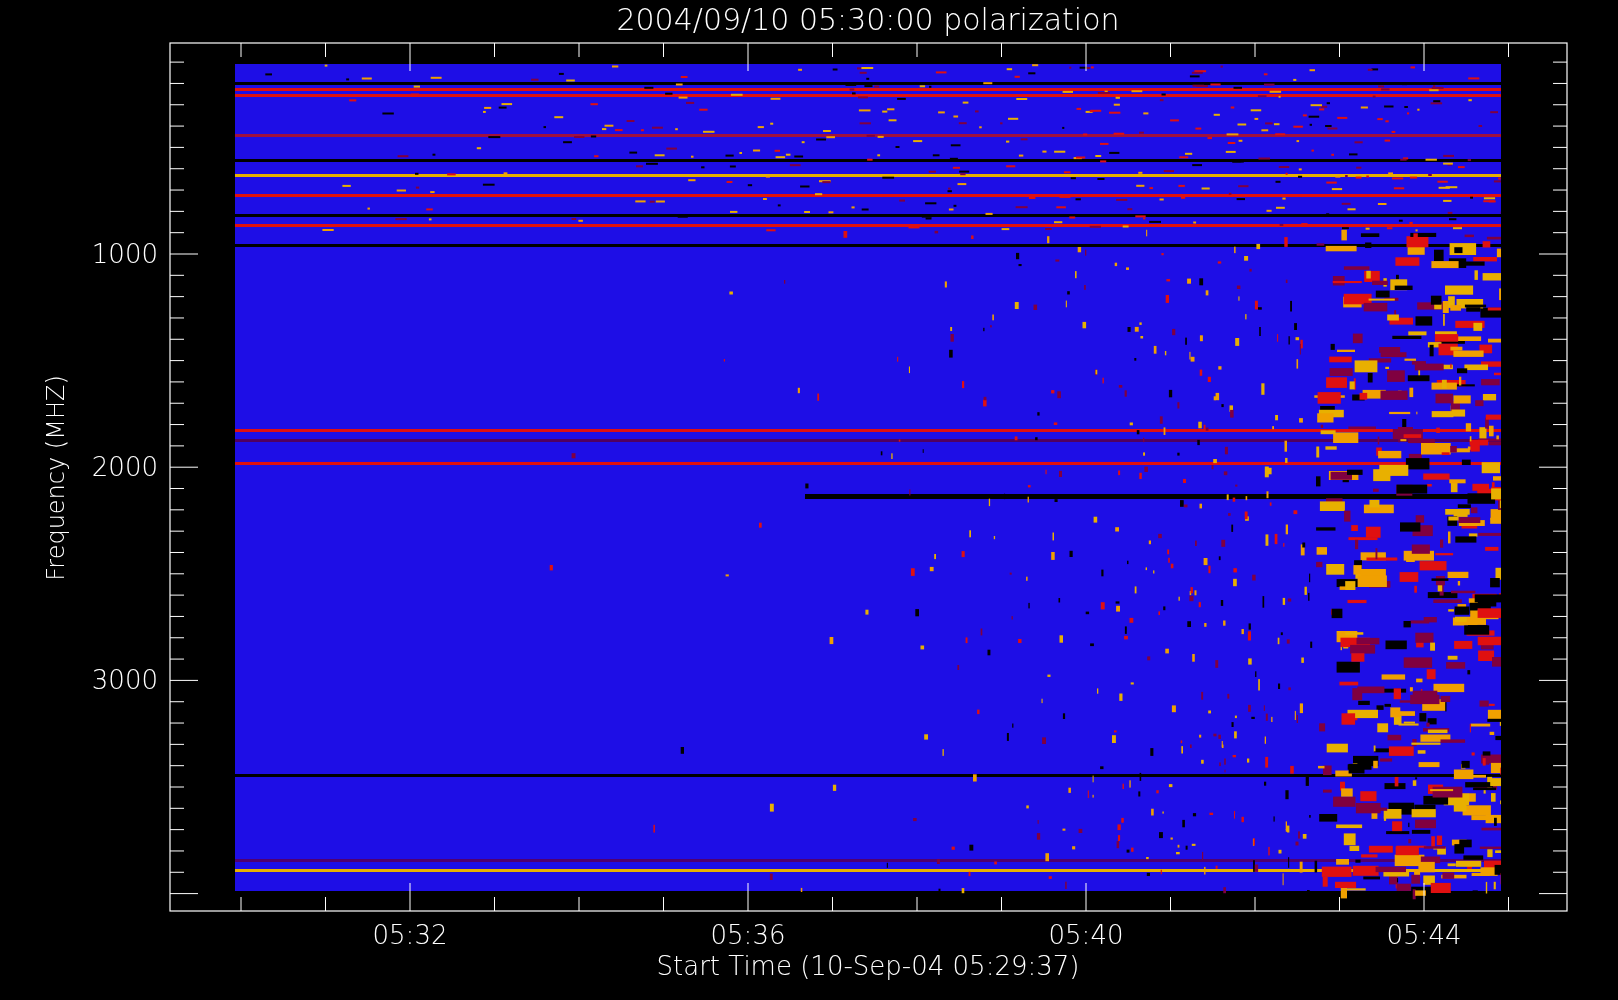 The width and height of the screenshot is (1618, 1000). I want to click on y-tick-label: 1000, so click(124, 254).